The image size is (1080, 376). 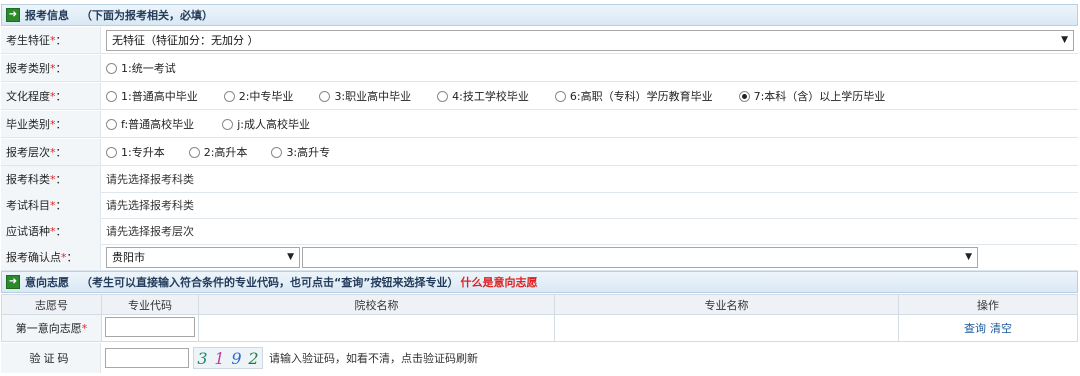 I want to click on captcha-digit: 2, so click(x=253, y=358).